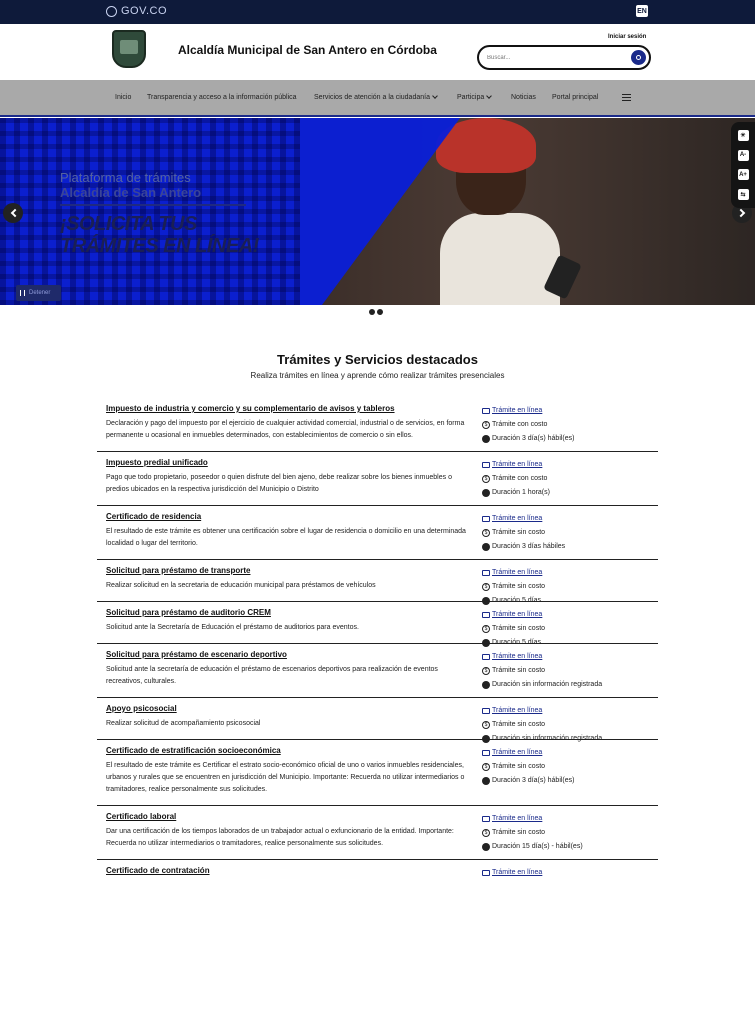 The width and height of the screenshot is (755, 1024). Describe the element at coordinates (529, 546) in the screenshot. I see `tramite-duration-label: Duración 3 días hábiles` at that location.